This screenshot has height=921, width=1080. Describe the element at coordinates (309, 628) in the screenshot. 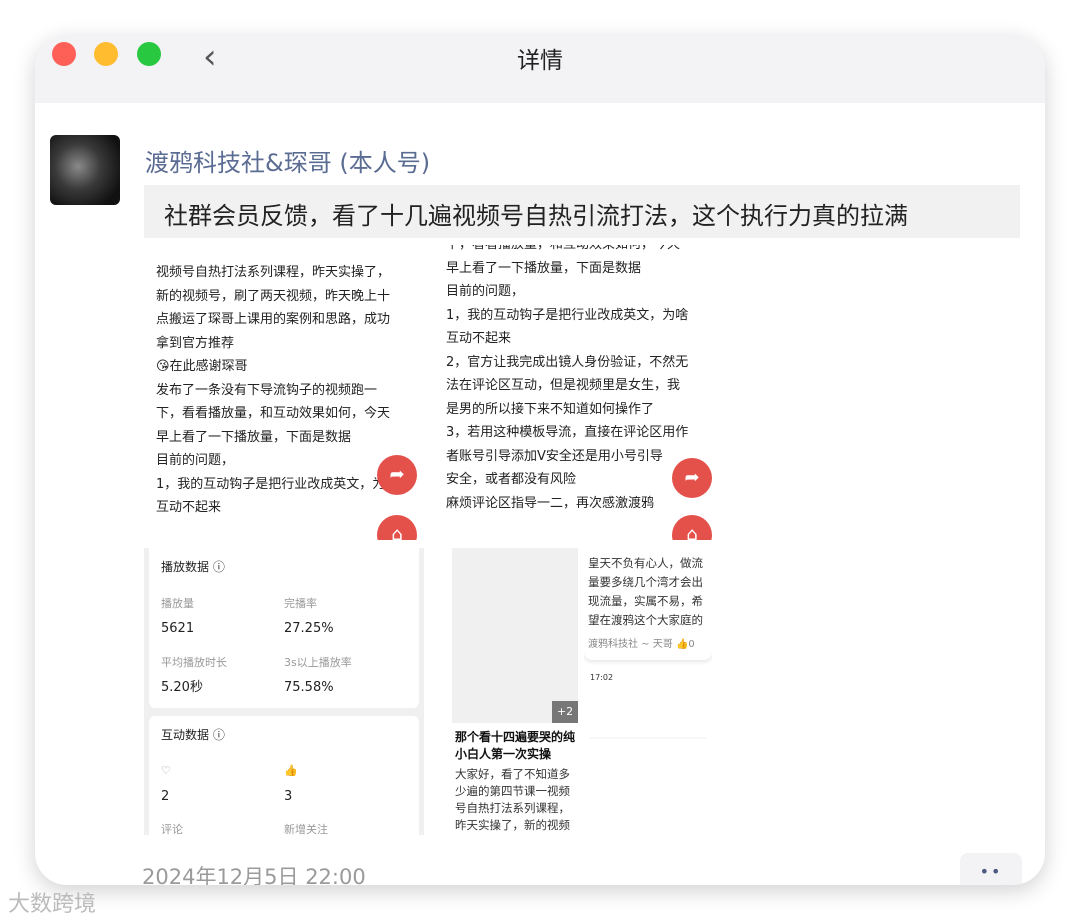

I see `metric-value: 27.25%` at that location.